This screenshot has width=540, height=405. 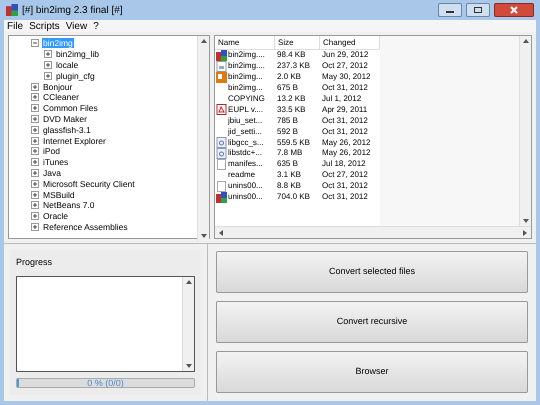 What do you see at coordinates (289, 77) in the screenshot?
I see `file-size: 2.0 KB` at bounding box center [289, 77].